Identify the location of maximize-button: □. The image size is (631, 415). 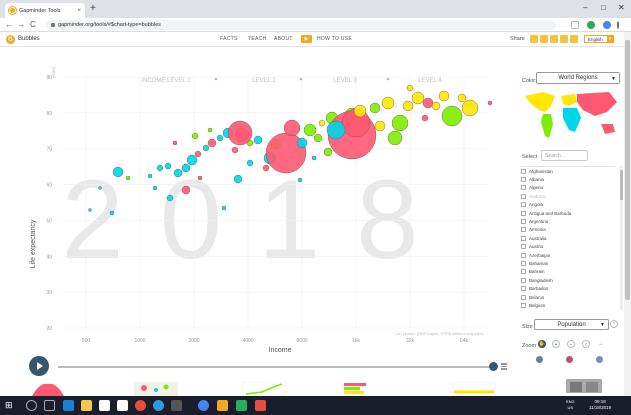
(603, 8).